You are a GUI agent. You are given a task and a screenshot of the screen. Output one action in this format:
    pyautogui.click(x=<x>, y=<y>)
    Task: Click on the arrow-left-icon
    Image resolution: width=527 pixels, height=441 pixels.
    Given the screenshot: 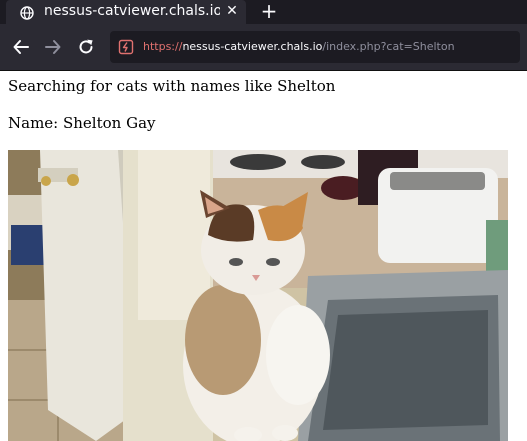 What is the action you would take?
    pyautogui.click(x=21, y=47)
    